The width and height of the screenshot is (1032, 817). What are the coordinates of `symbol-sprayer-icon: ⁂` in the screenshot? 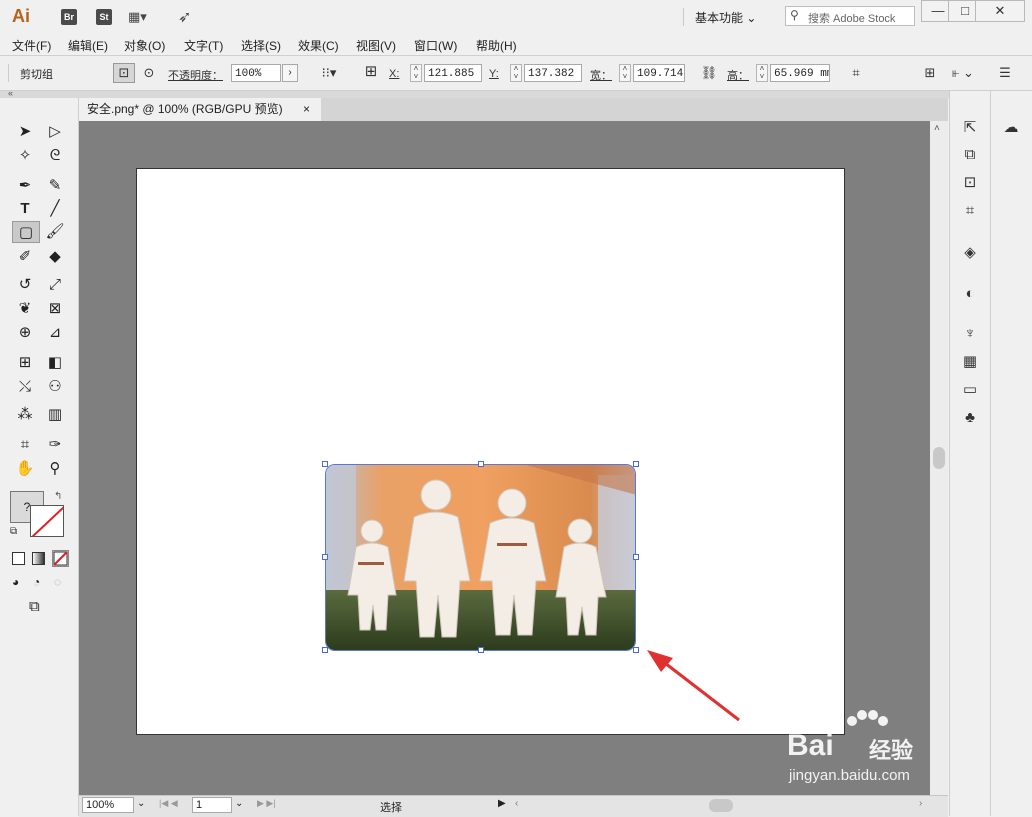 It's located at (25, 415).